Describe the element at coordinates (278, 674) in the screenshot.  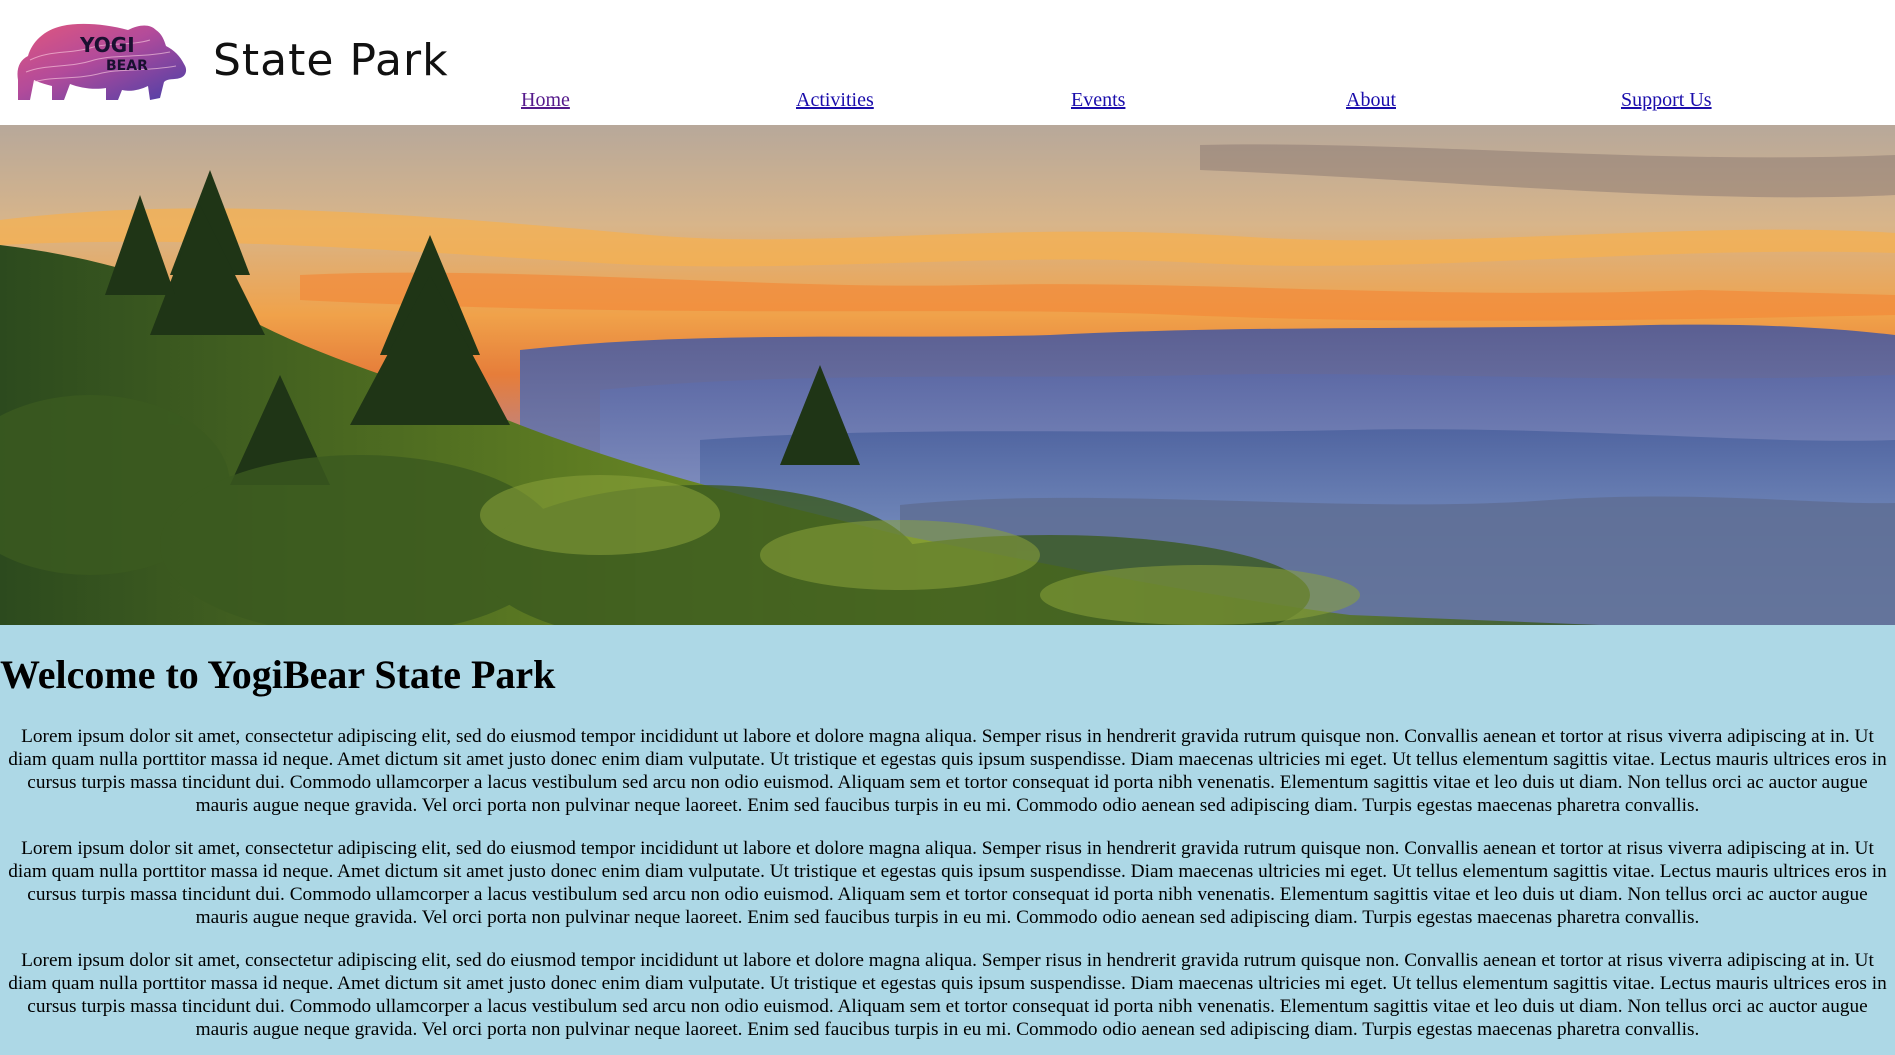
I see `page-heading: Welcome to YogiBear State Park` at that location.